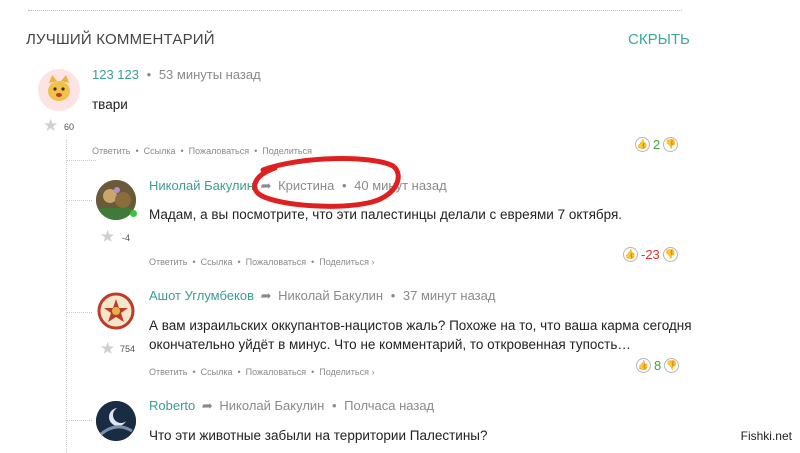 This screenshot has width=800, height=453. I want to click on hide-button: СКРЫТЬ, so click(659, 39).